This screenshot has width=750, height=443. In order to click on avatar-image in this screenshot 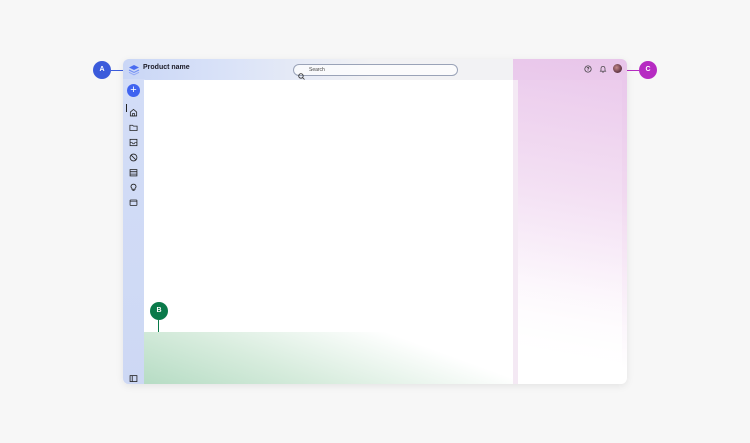, I will do `click(617, 68)`.